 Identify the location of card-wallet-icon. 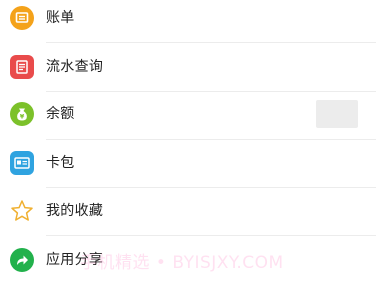
(22, 163).